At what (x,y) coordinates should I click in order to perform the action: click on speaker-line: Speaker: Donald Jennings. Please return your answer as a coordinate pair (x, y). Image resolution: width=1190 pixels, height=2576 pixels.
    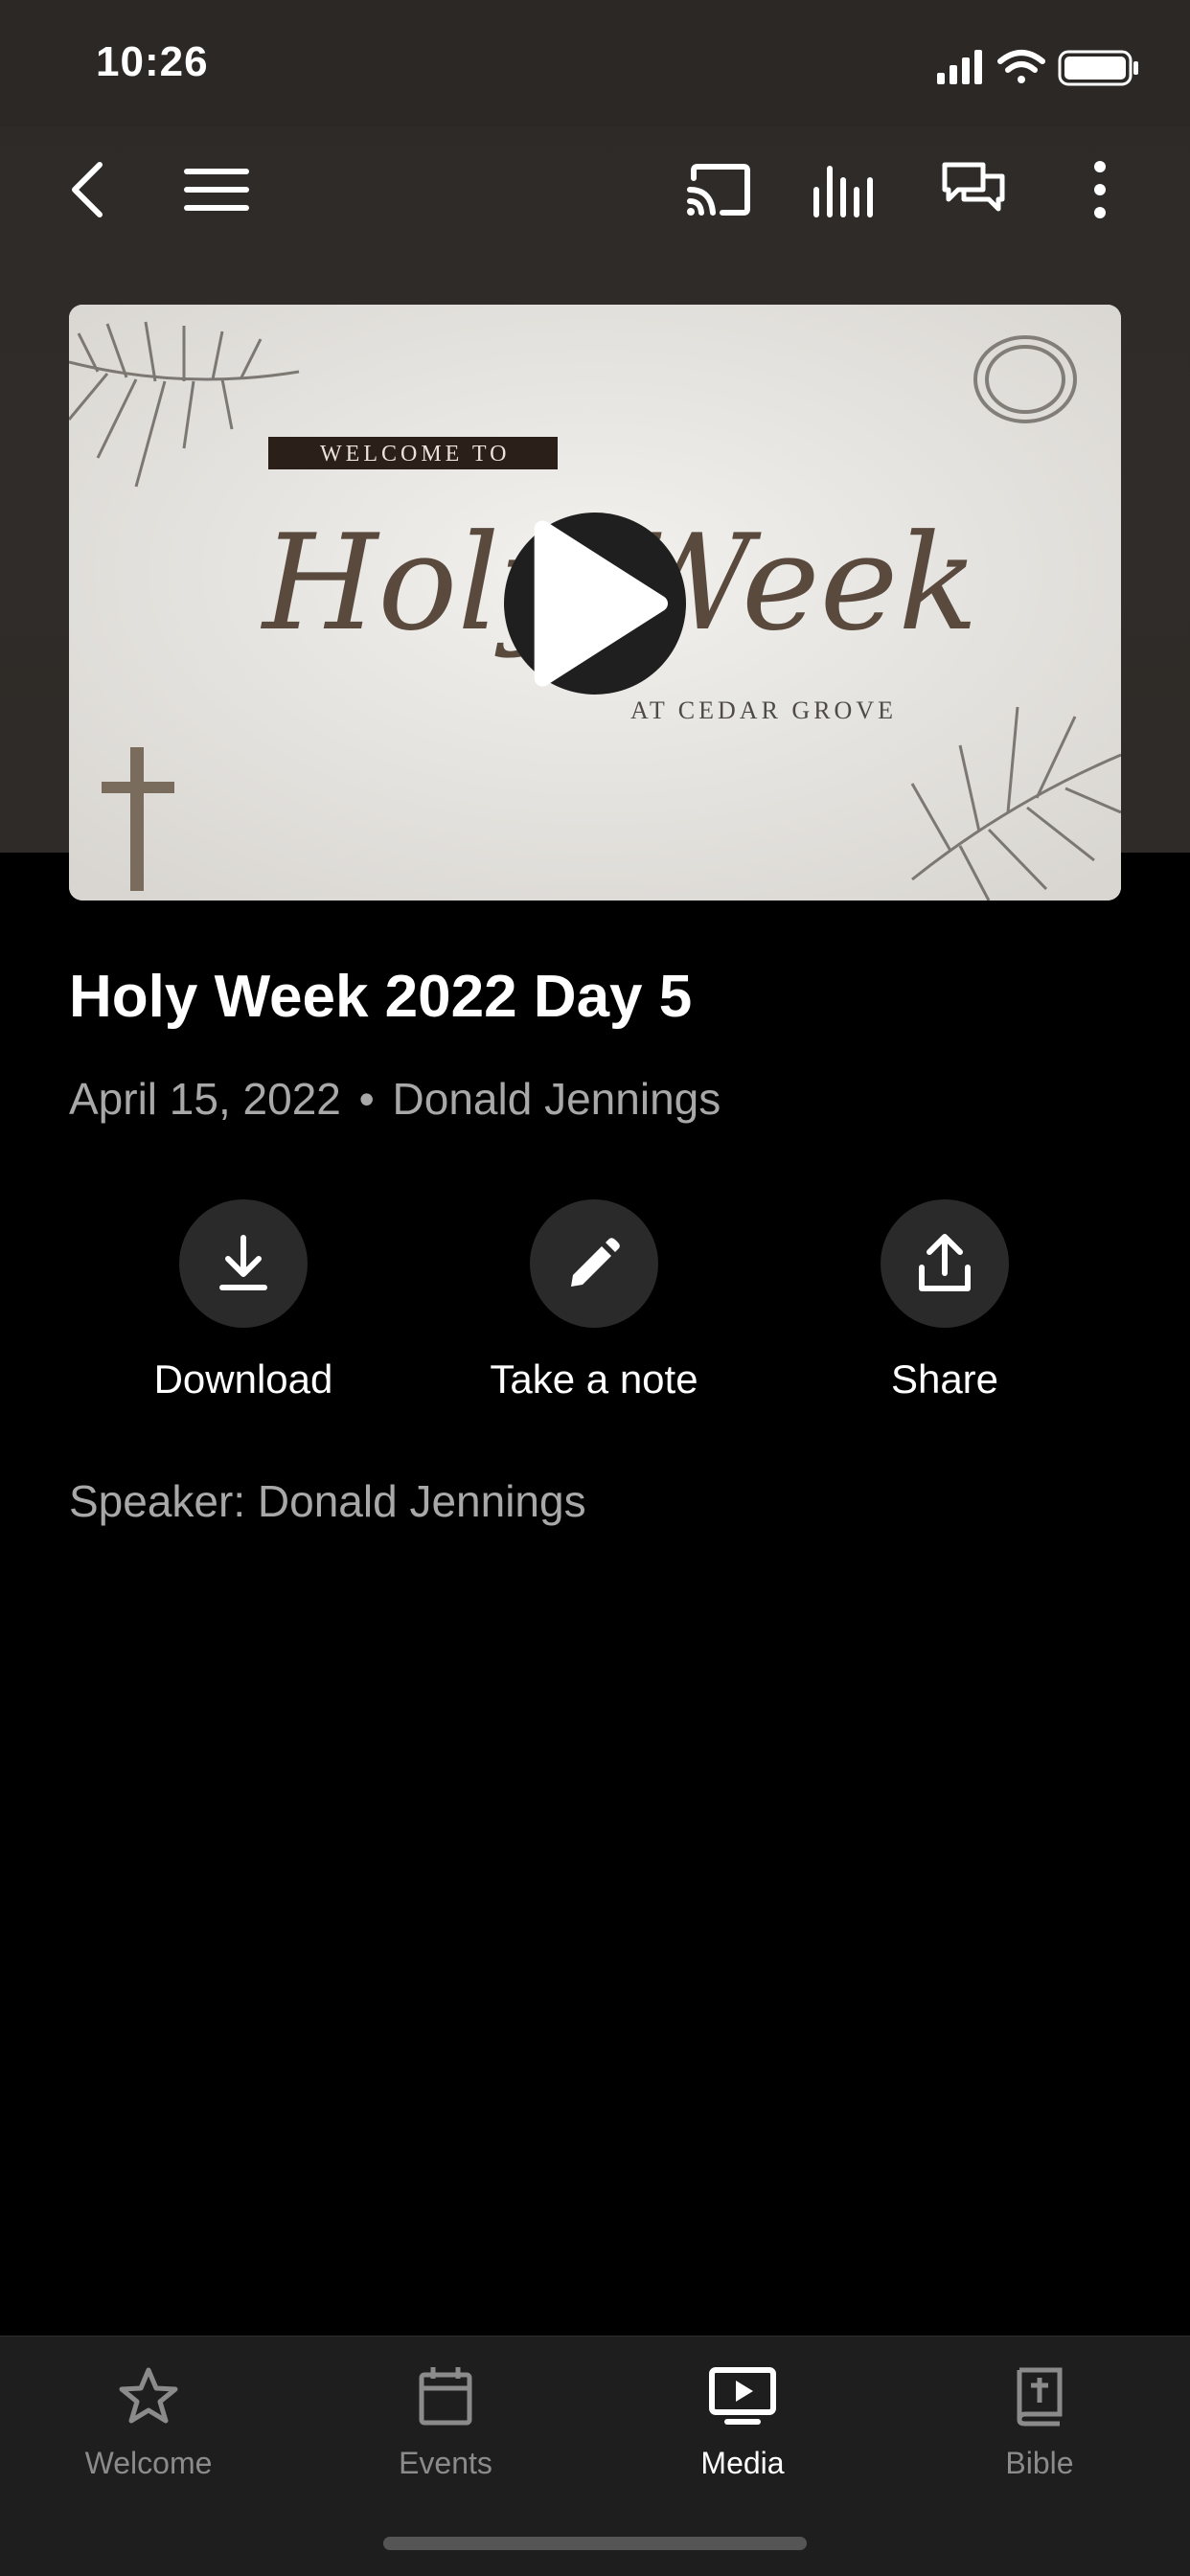
    Looking at the image, I should click on (327, 1501).